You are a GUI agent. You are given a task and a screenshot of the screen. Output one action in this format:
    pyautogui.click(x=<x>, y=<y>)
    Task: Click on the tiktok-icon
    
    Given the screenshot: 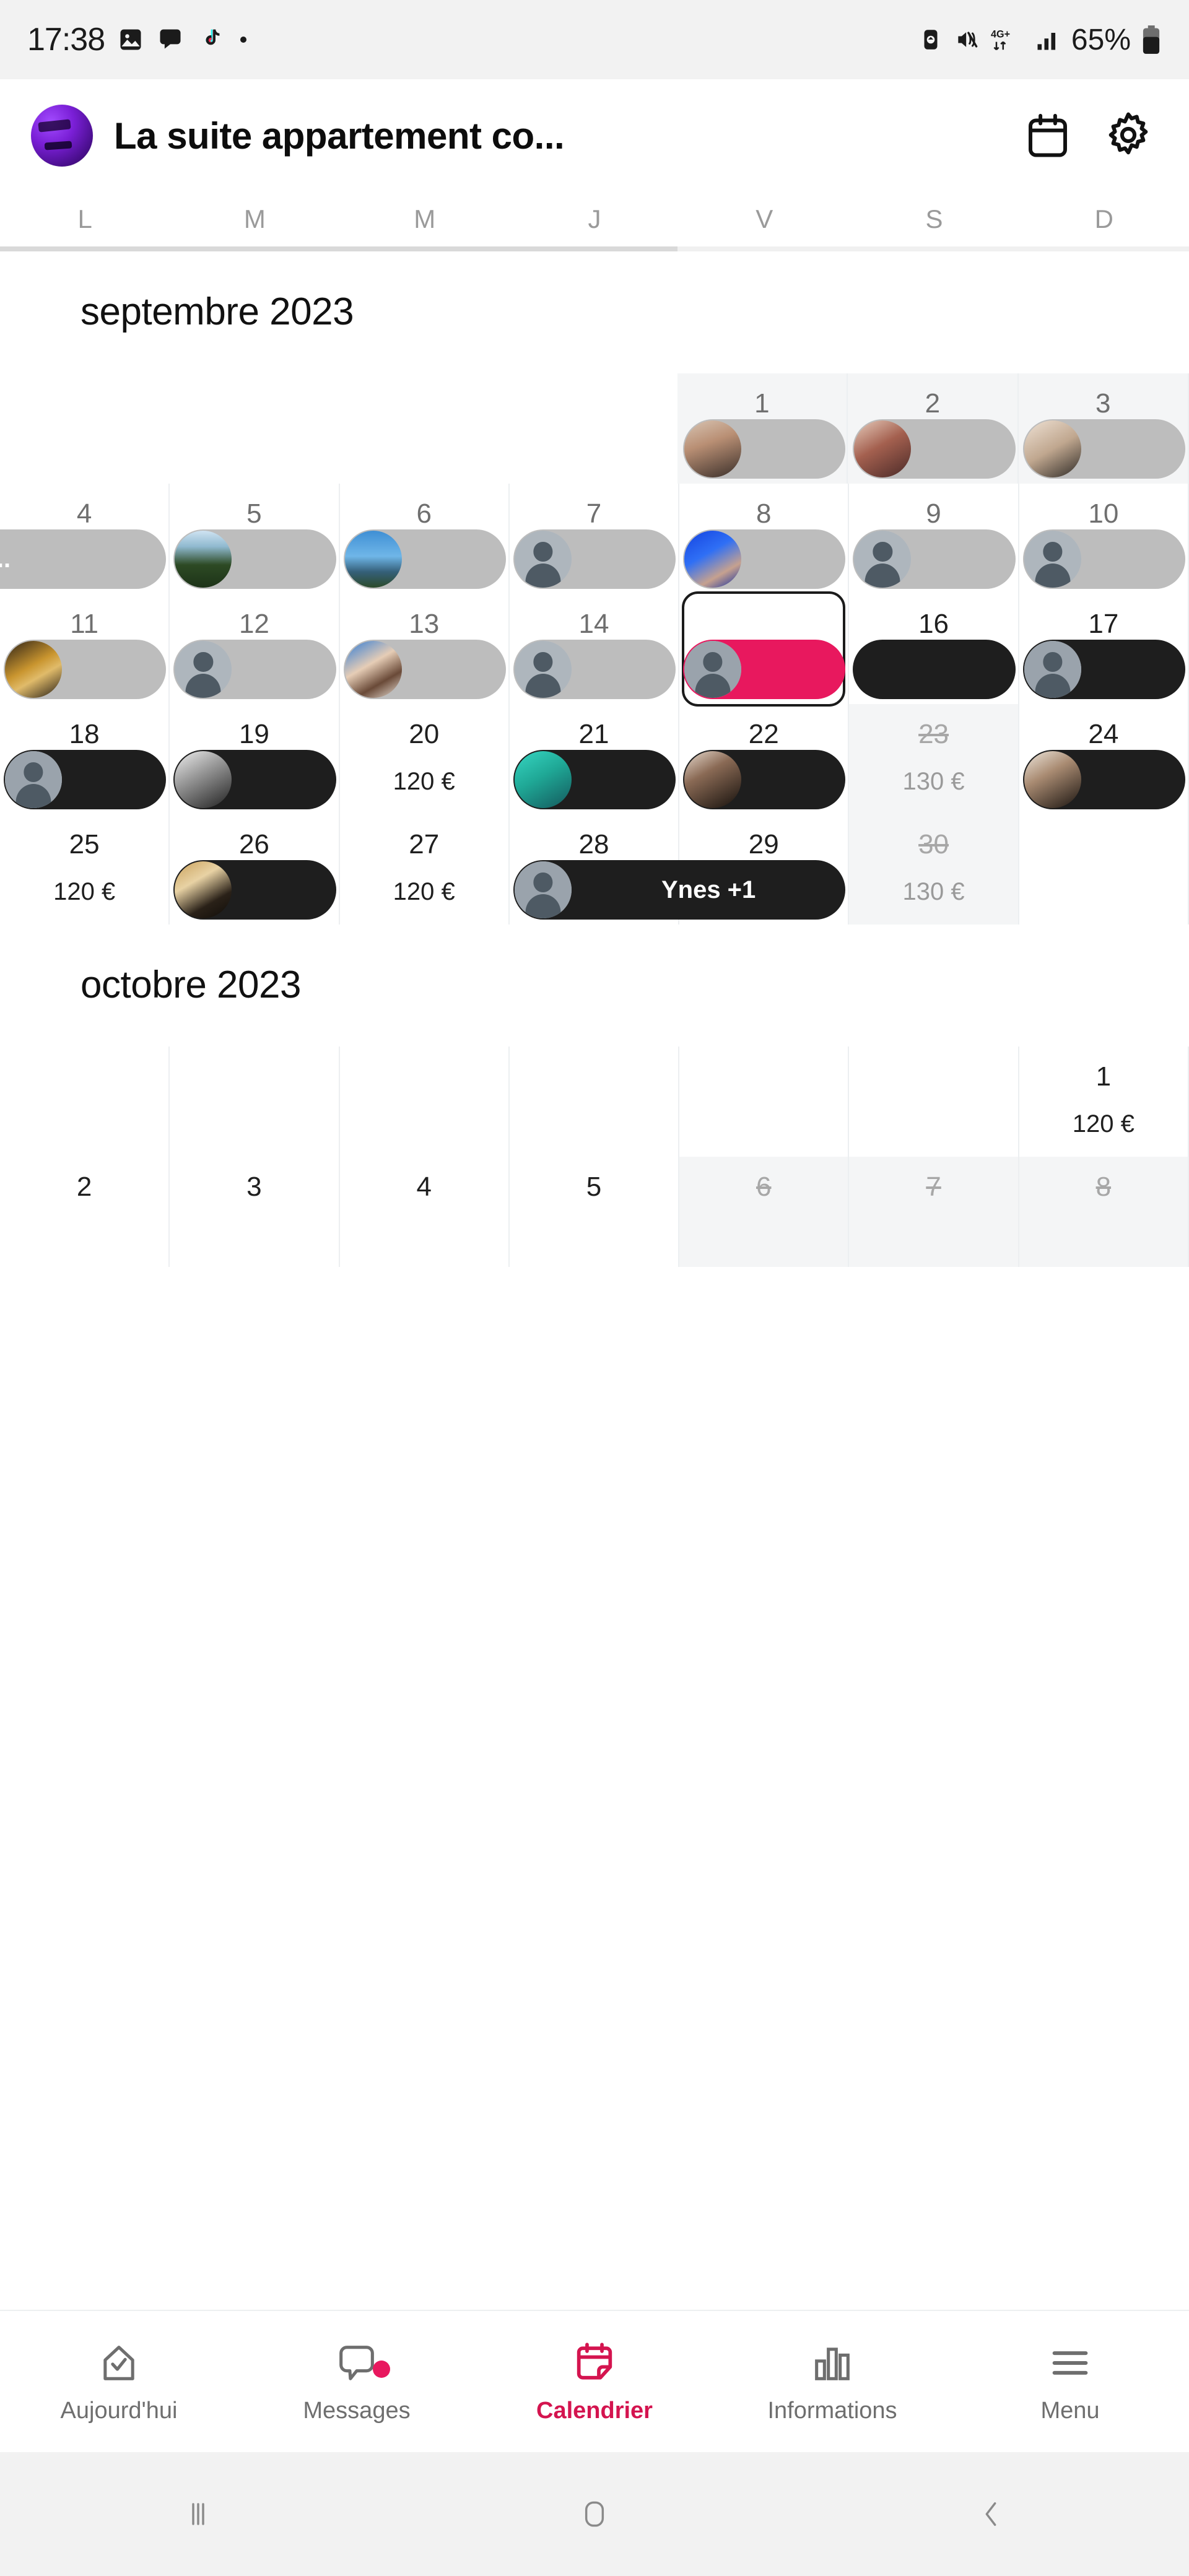 What is the action you would take?
    pyautogui.click(x=210, y=39)
    